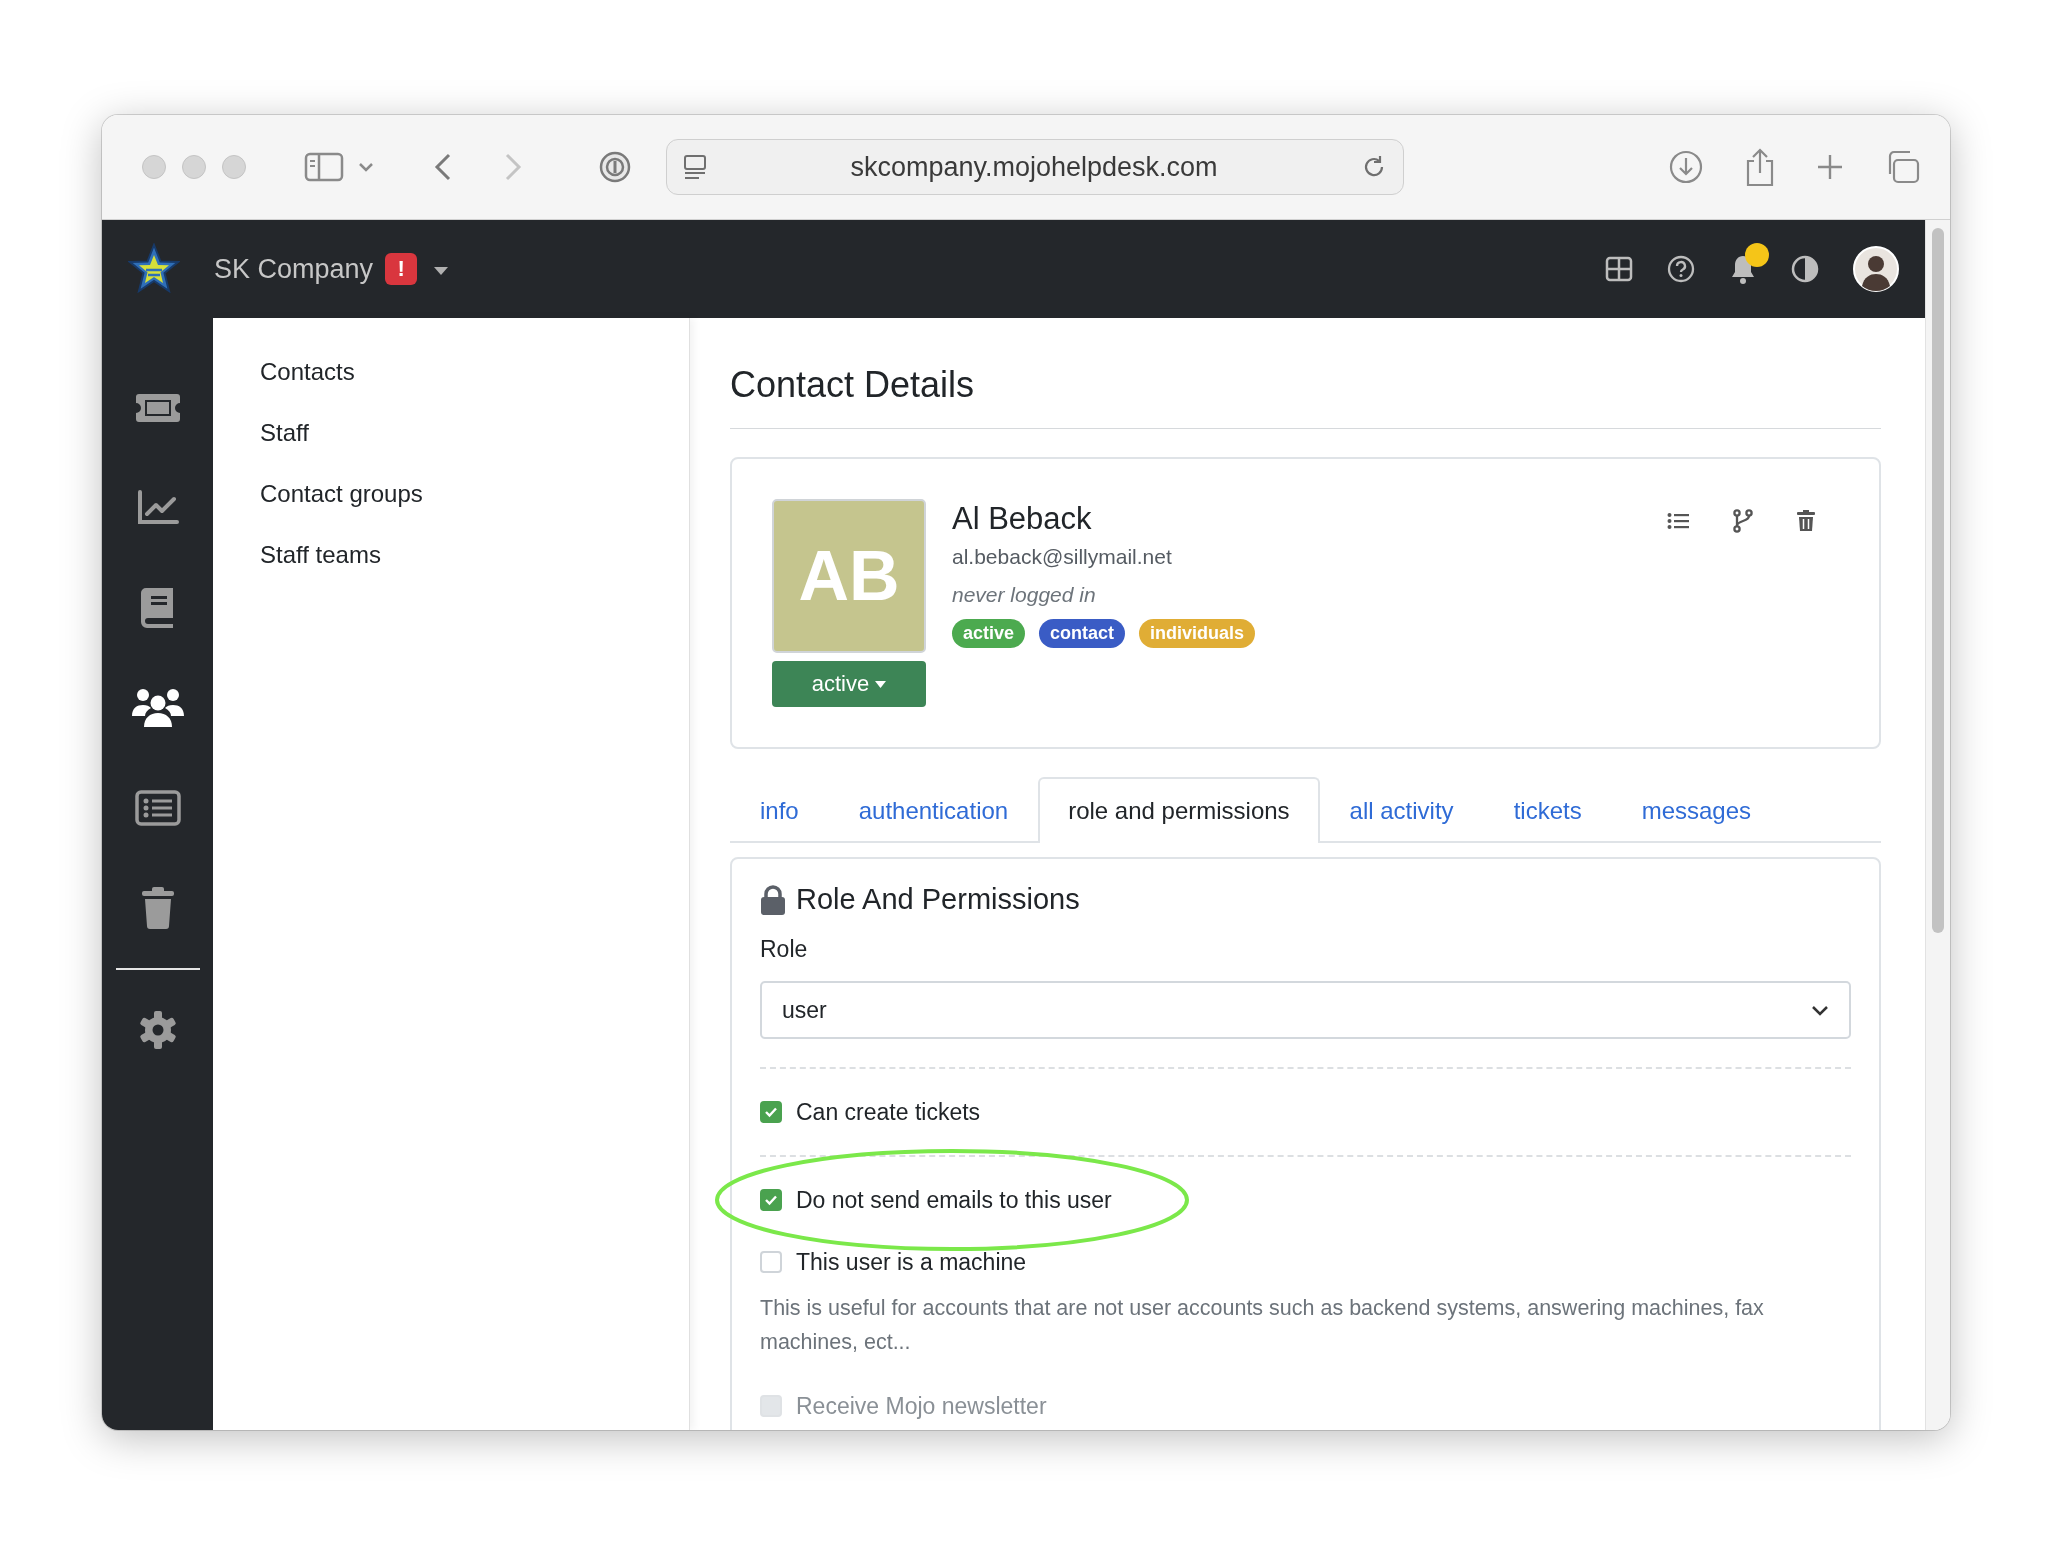  What do you see at coordinates (474, 555) in the screenshot?
I see `submenu-item: Staff teams` at bounding box center [474, 555].